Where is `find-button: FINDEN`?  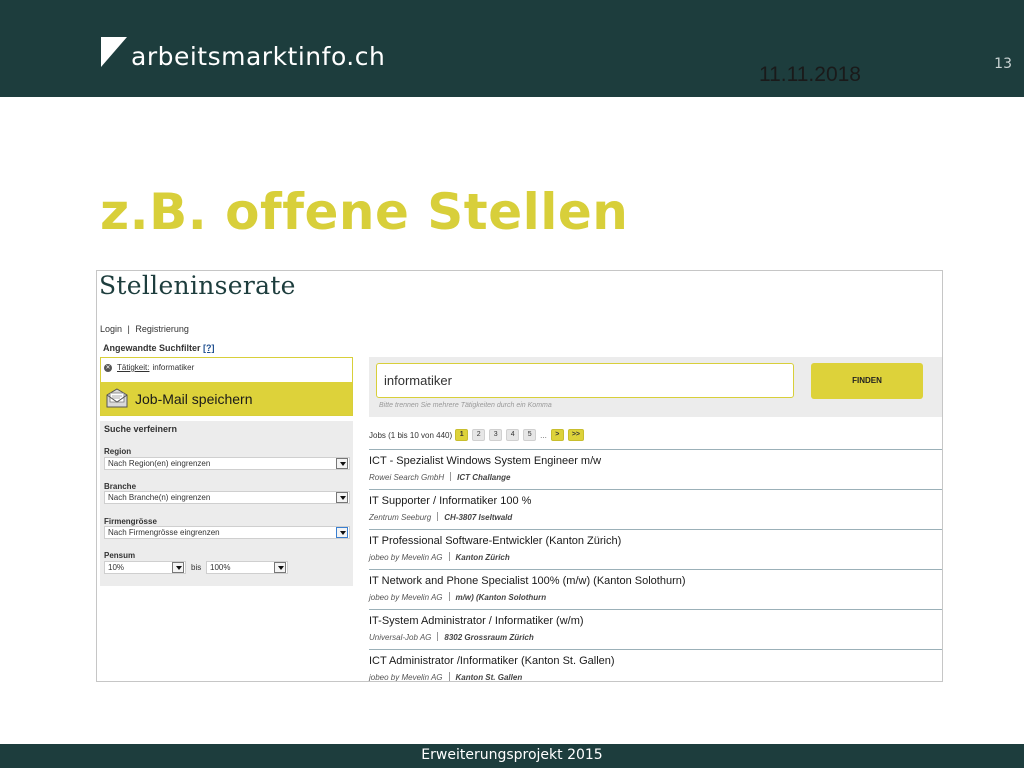
find-button: FINDEN is located at coordinates (867, 381).